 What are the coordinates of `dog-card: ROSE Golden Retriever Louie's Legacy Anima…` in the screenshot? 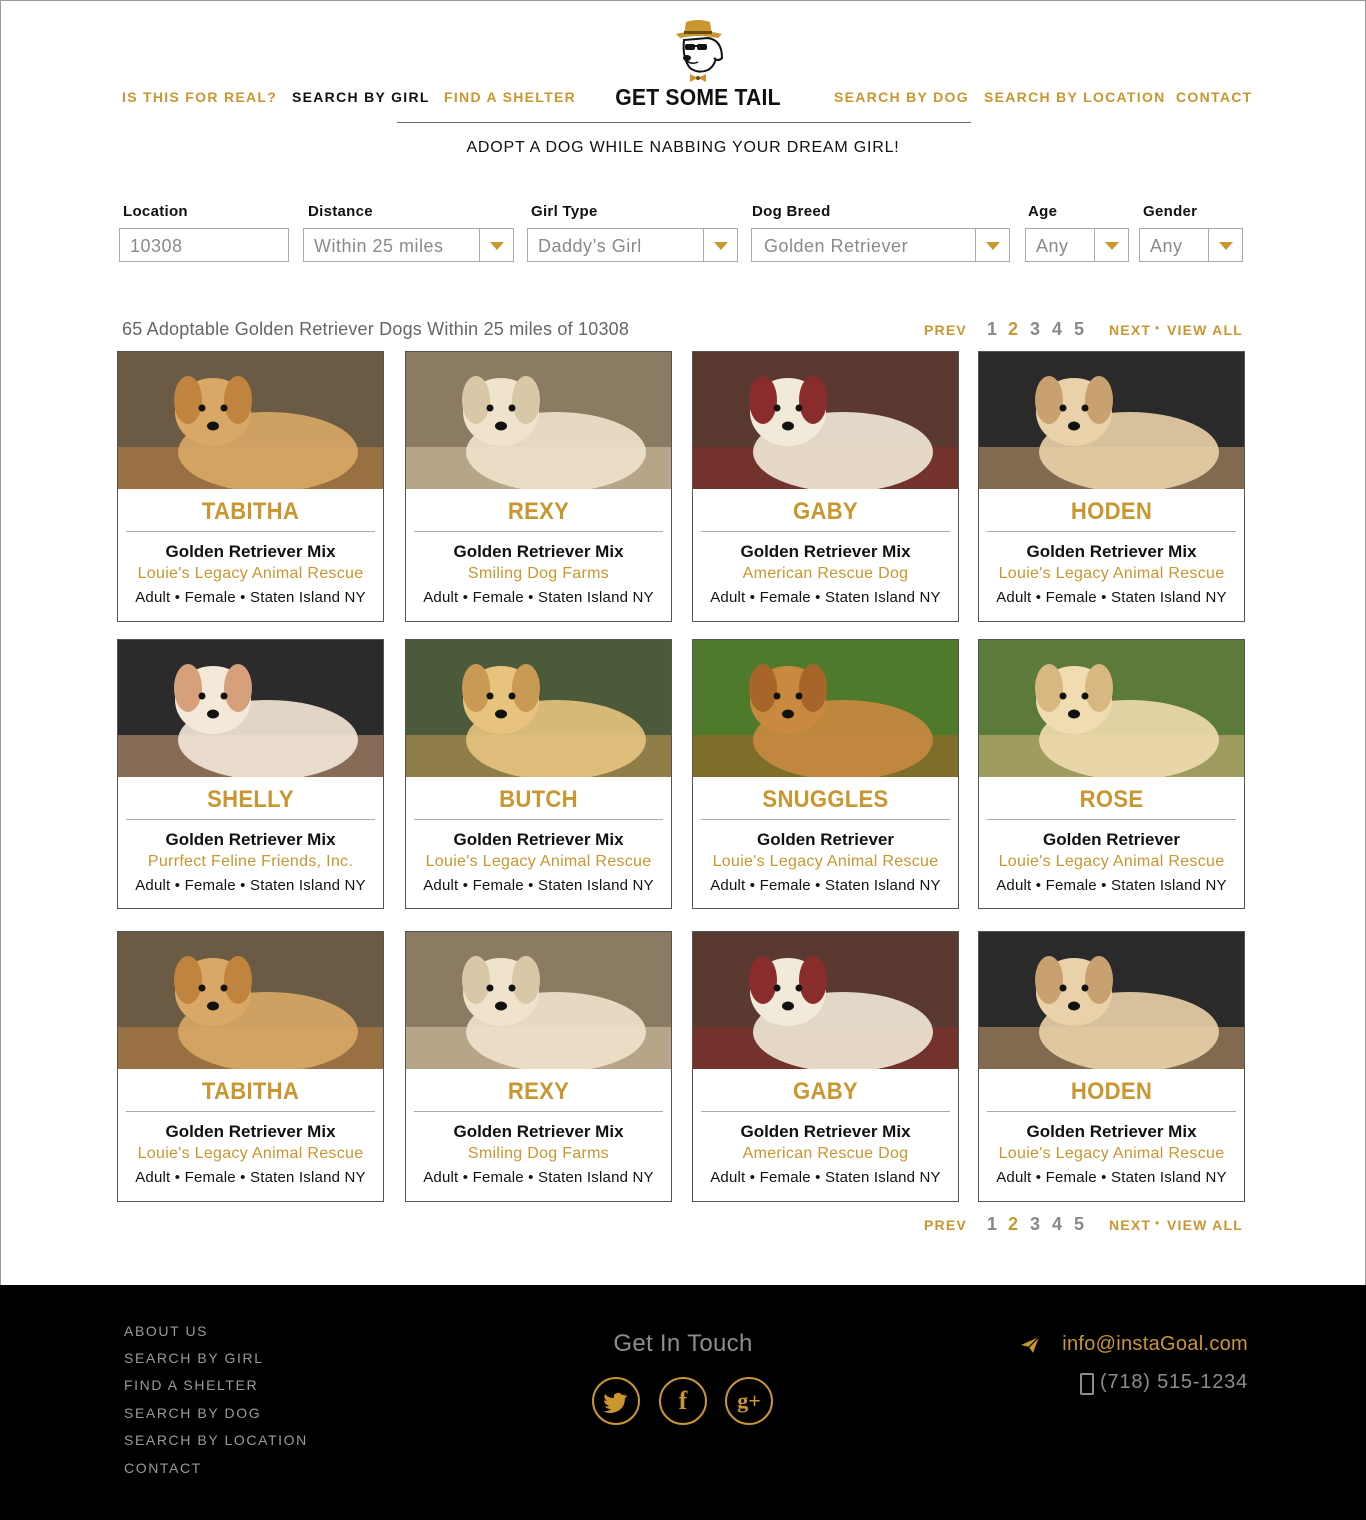 It's located at (1111, 774).